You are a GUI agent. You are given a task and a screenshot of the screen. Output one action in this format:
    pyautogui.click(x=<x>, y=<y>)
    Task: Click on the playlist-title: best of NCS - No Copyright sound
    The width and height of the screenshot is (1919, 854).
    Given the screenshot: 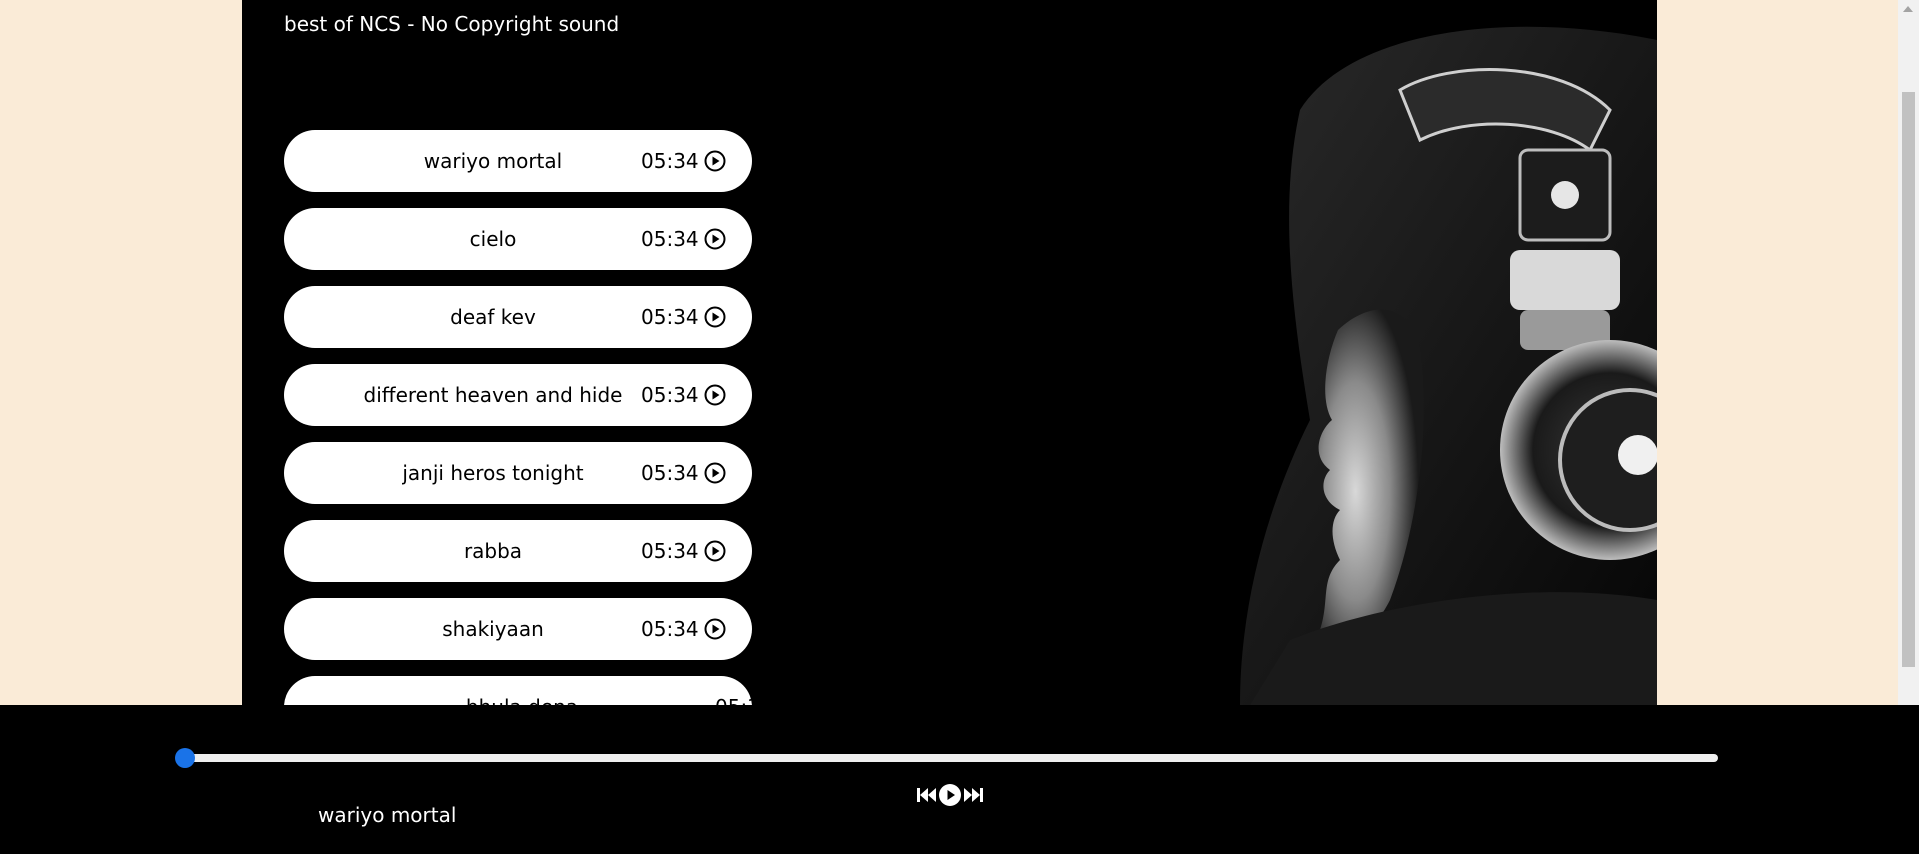 What is the action you would take?
    pyautogui.click(x=452, y=24)
    